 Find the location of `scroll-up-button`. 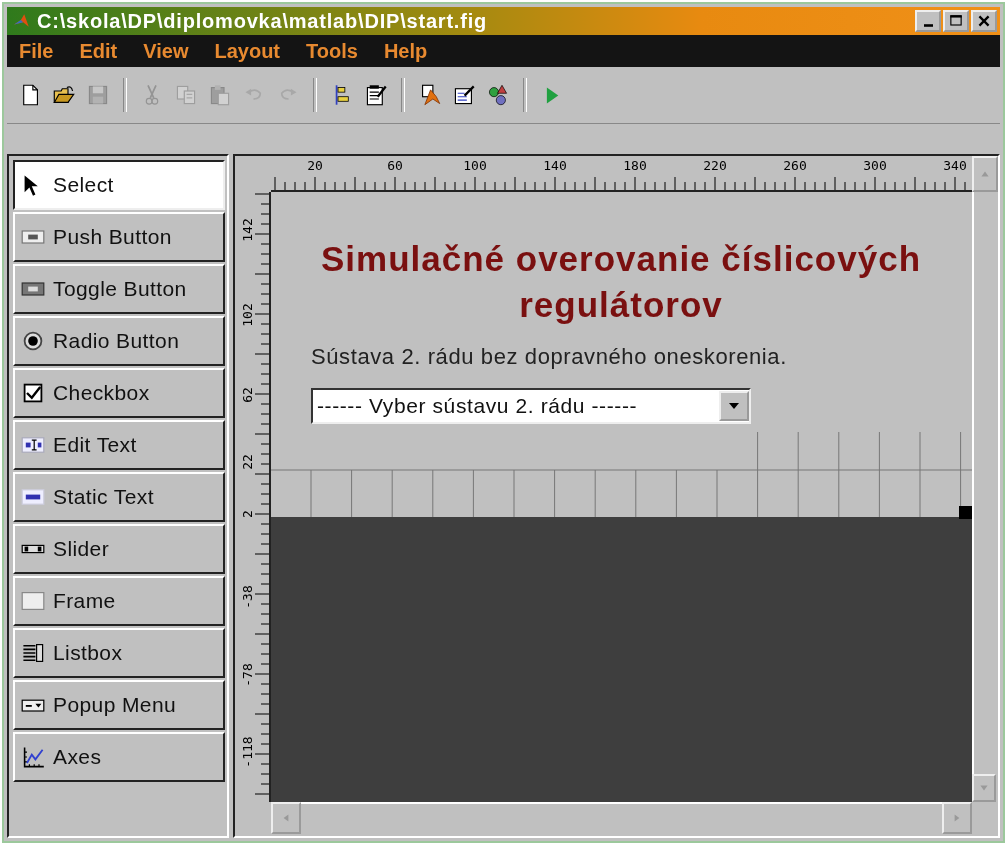

scroll-up-button is located at coordinates (985, 174).